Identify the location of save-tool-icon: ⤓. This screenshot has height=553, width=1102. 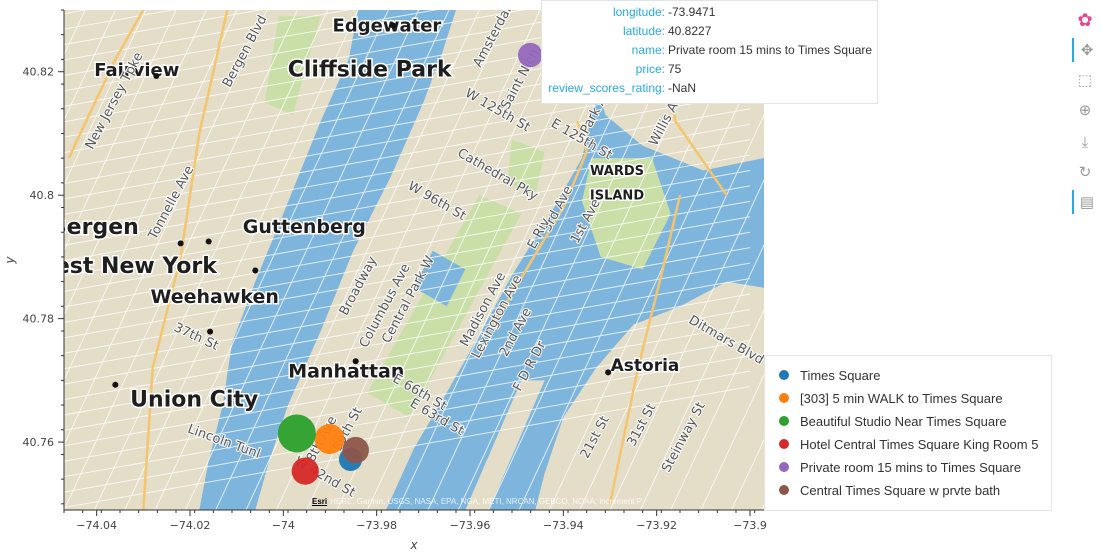
(1085, 142).